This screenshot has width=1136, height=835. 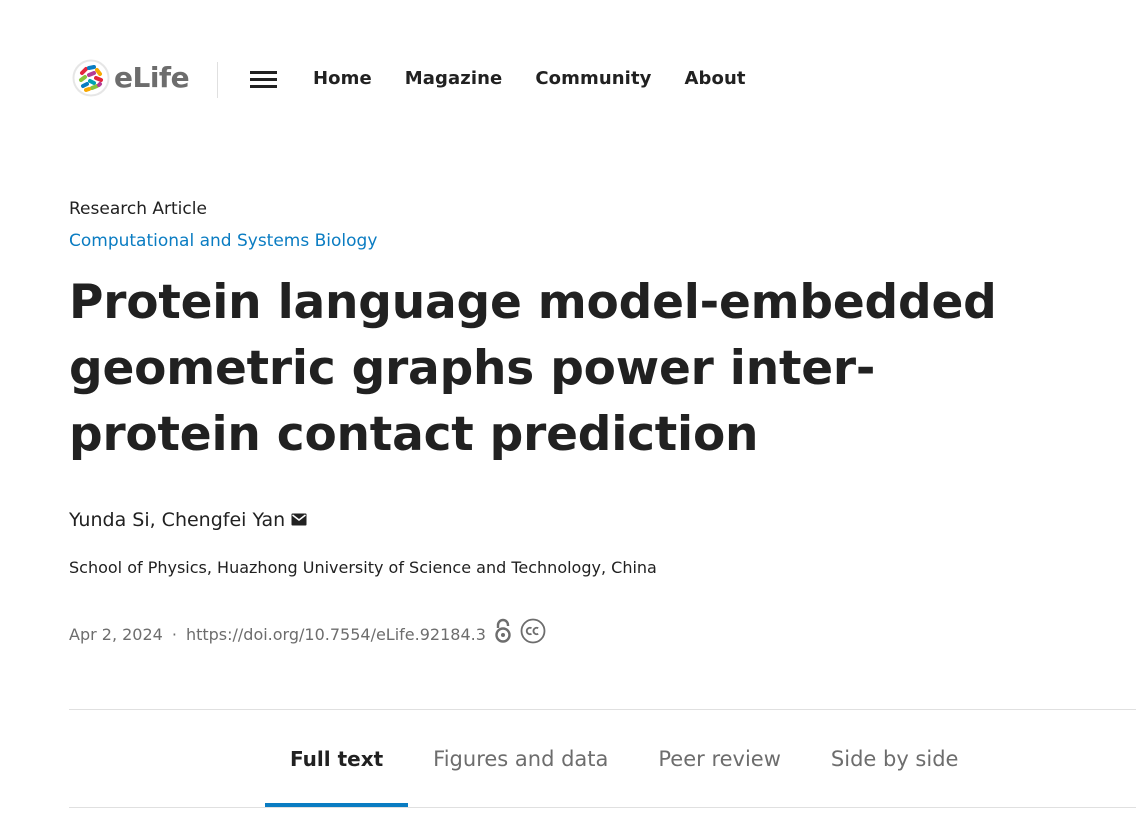 What do you see at coordinates (569, 520) in the screenshot?
I see `author-list: Yunda Si, Chengfei Yan` at bounding box center [569, 520].